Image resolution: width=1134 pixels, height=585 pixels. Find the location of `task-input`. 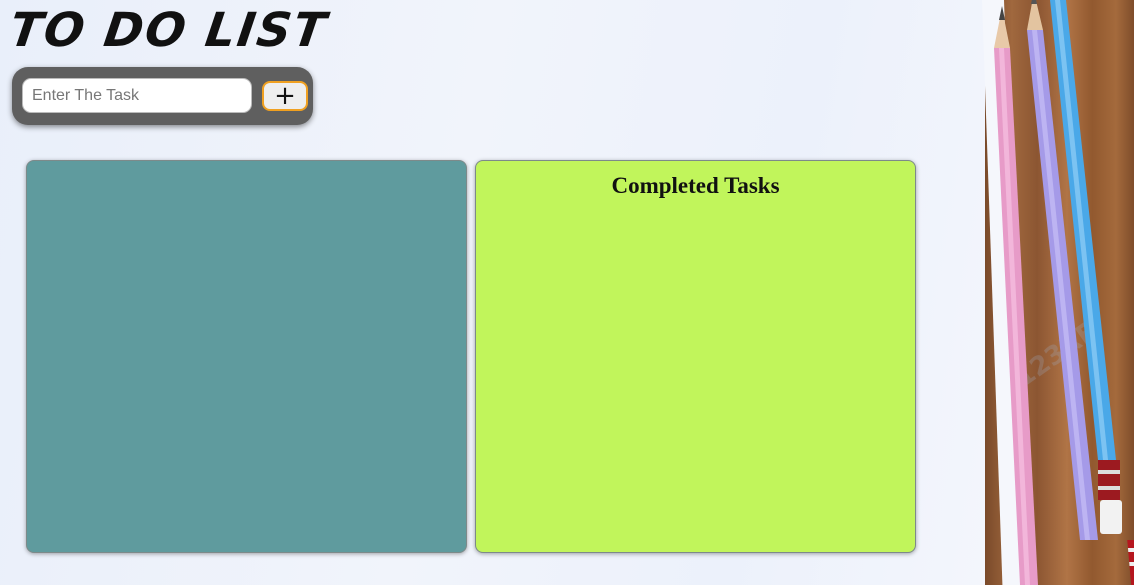

task-input is located at coordinates (137, 95).